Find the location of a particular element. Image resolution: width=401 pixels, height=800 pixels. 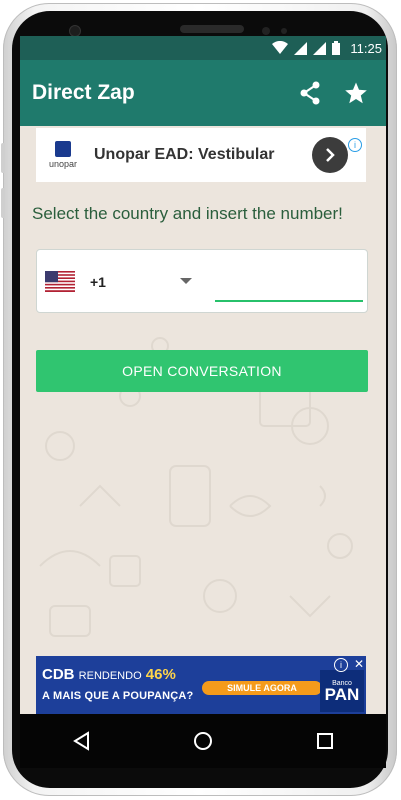

logo-big-text: PAN is located at coordinates (342, 694).